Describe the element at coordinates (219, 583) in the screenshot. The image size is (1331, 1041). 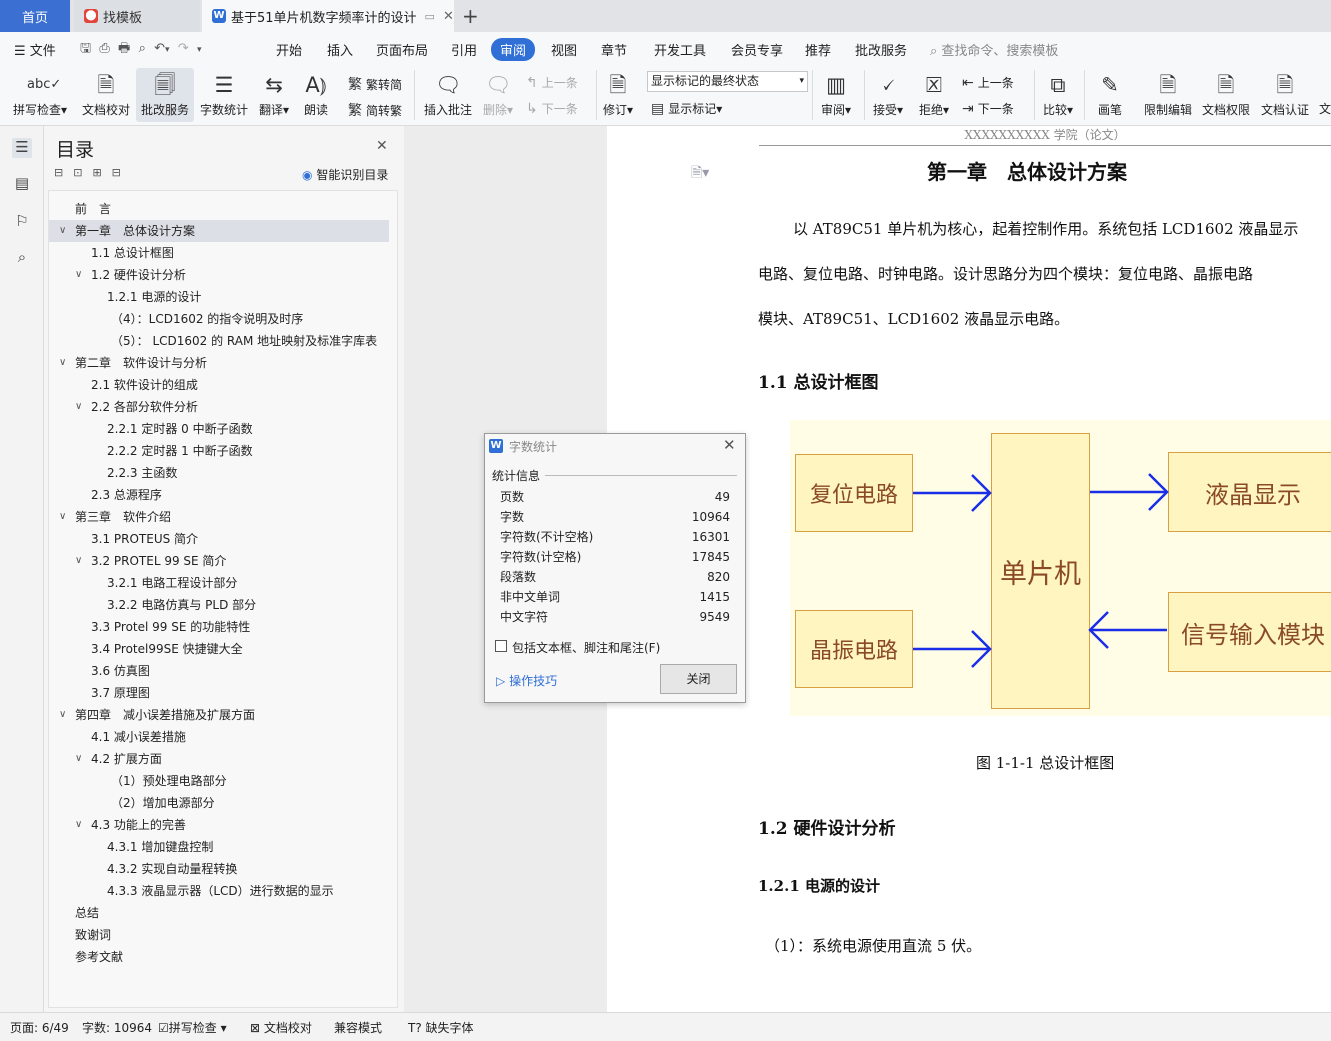
I see `toc-item: 3.2.1 电路工程设计部分` at that location.